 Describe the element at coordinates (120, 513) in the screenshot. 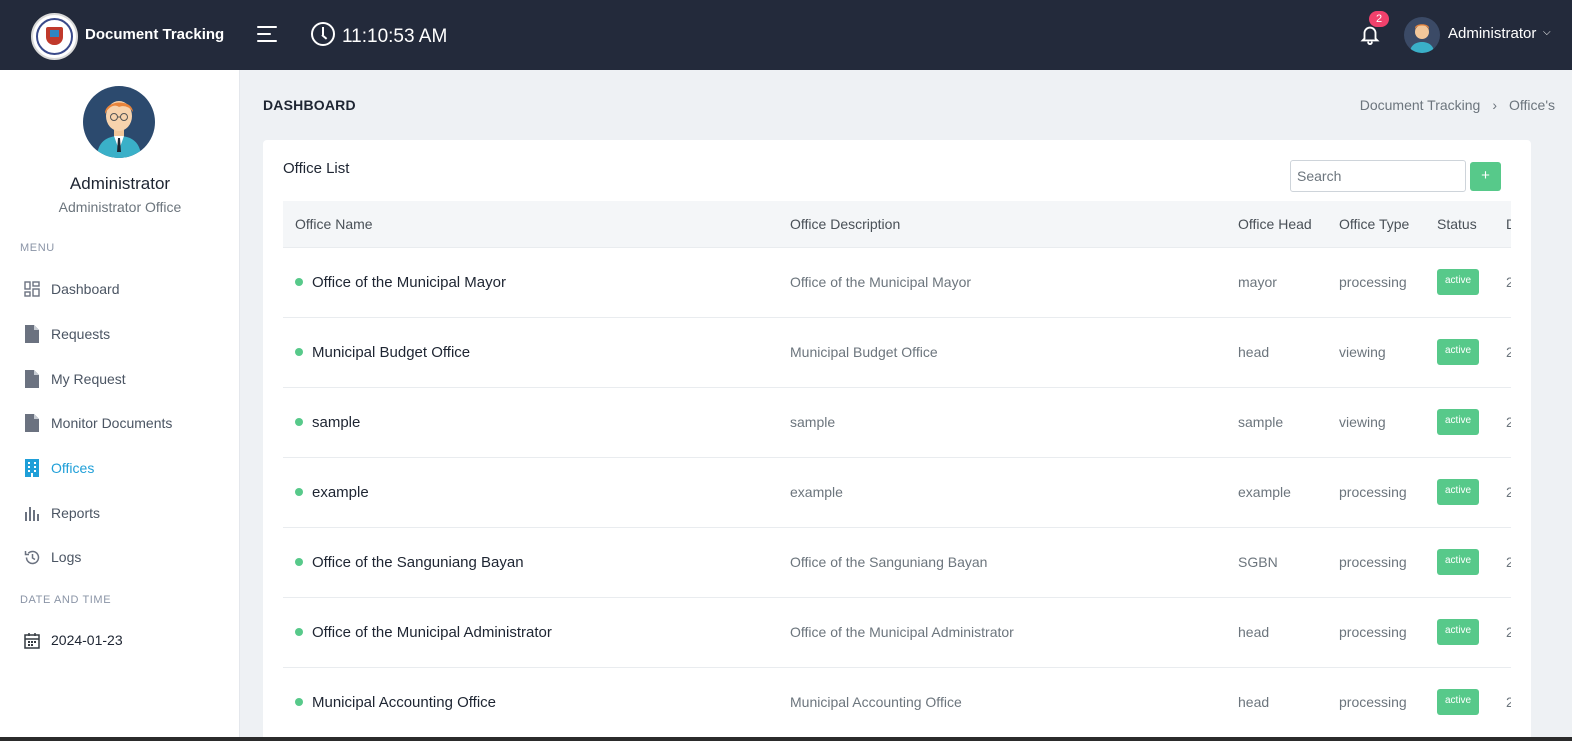

I see `sidebar-item-reports: Reports` at that location.